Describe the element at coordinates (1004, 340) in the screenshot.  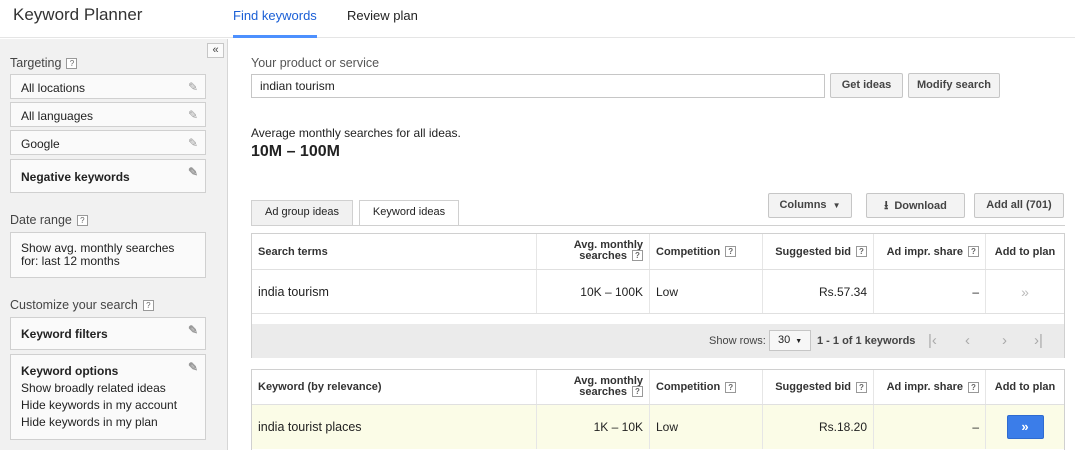
I see `next-page-icon: ›` at that location.